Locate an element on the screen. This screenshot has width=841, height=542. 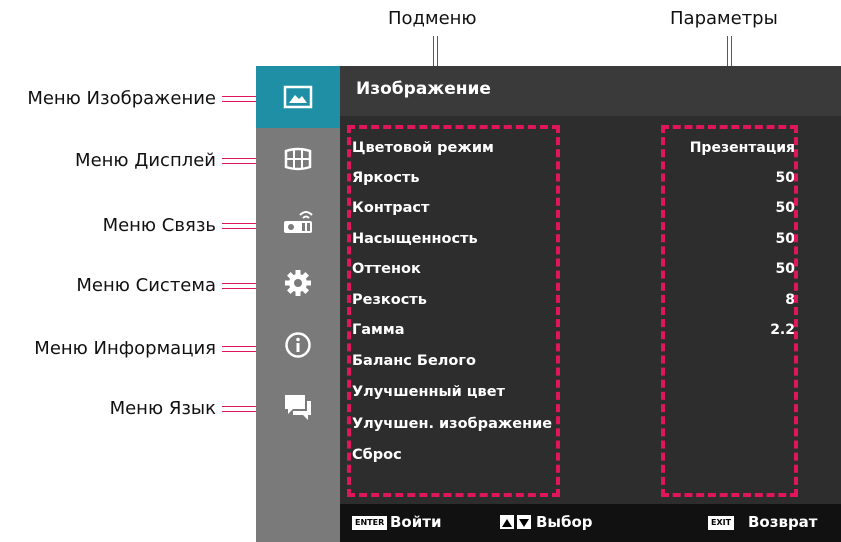
side-label-display: Меню Дисплей is located at coordinates (145, 160).